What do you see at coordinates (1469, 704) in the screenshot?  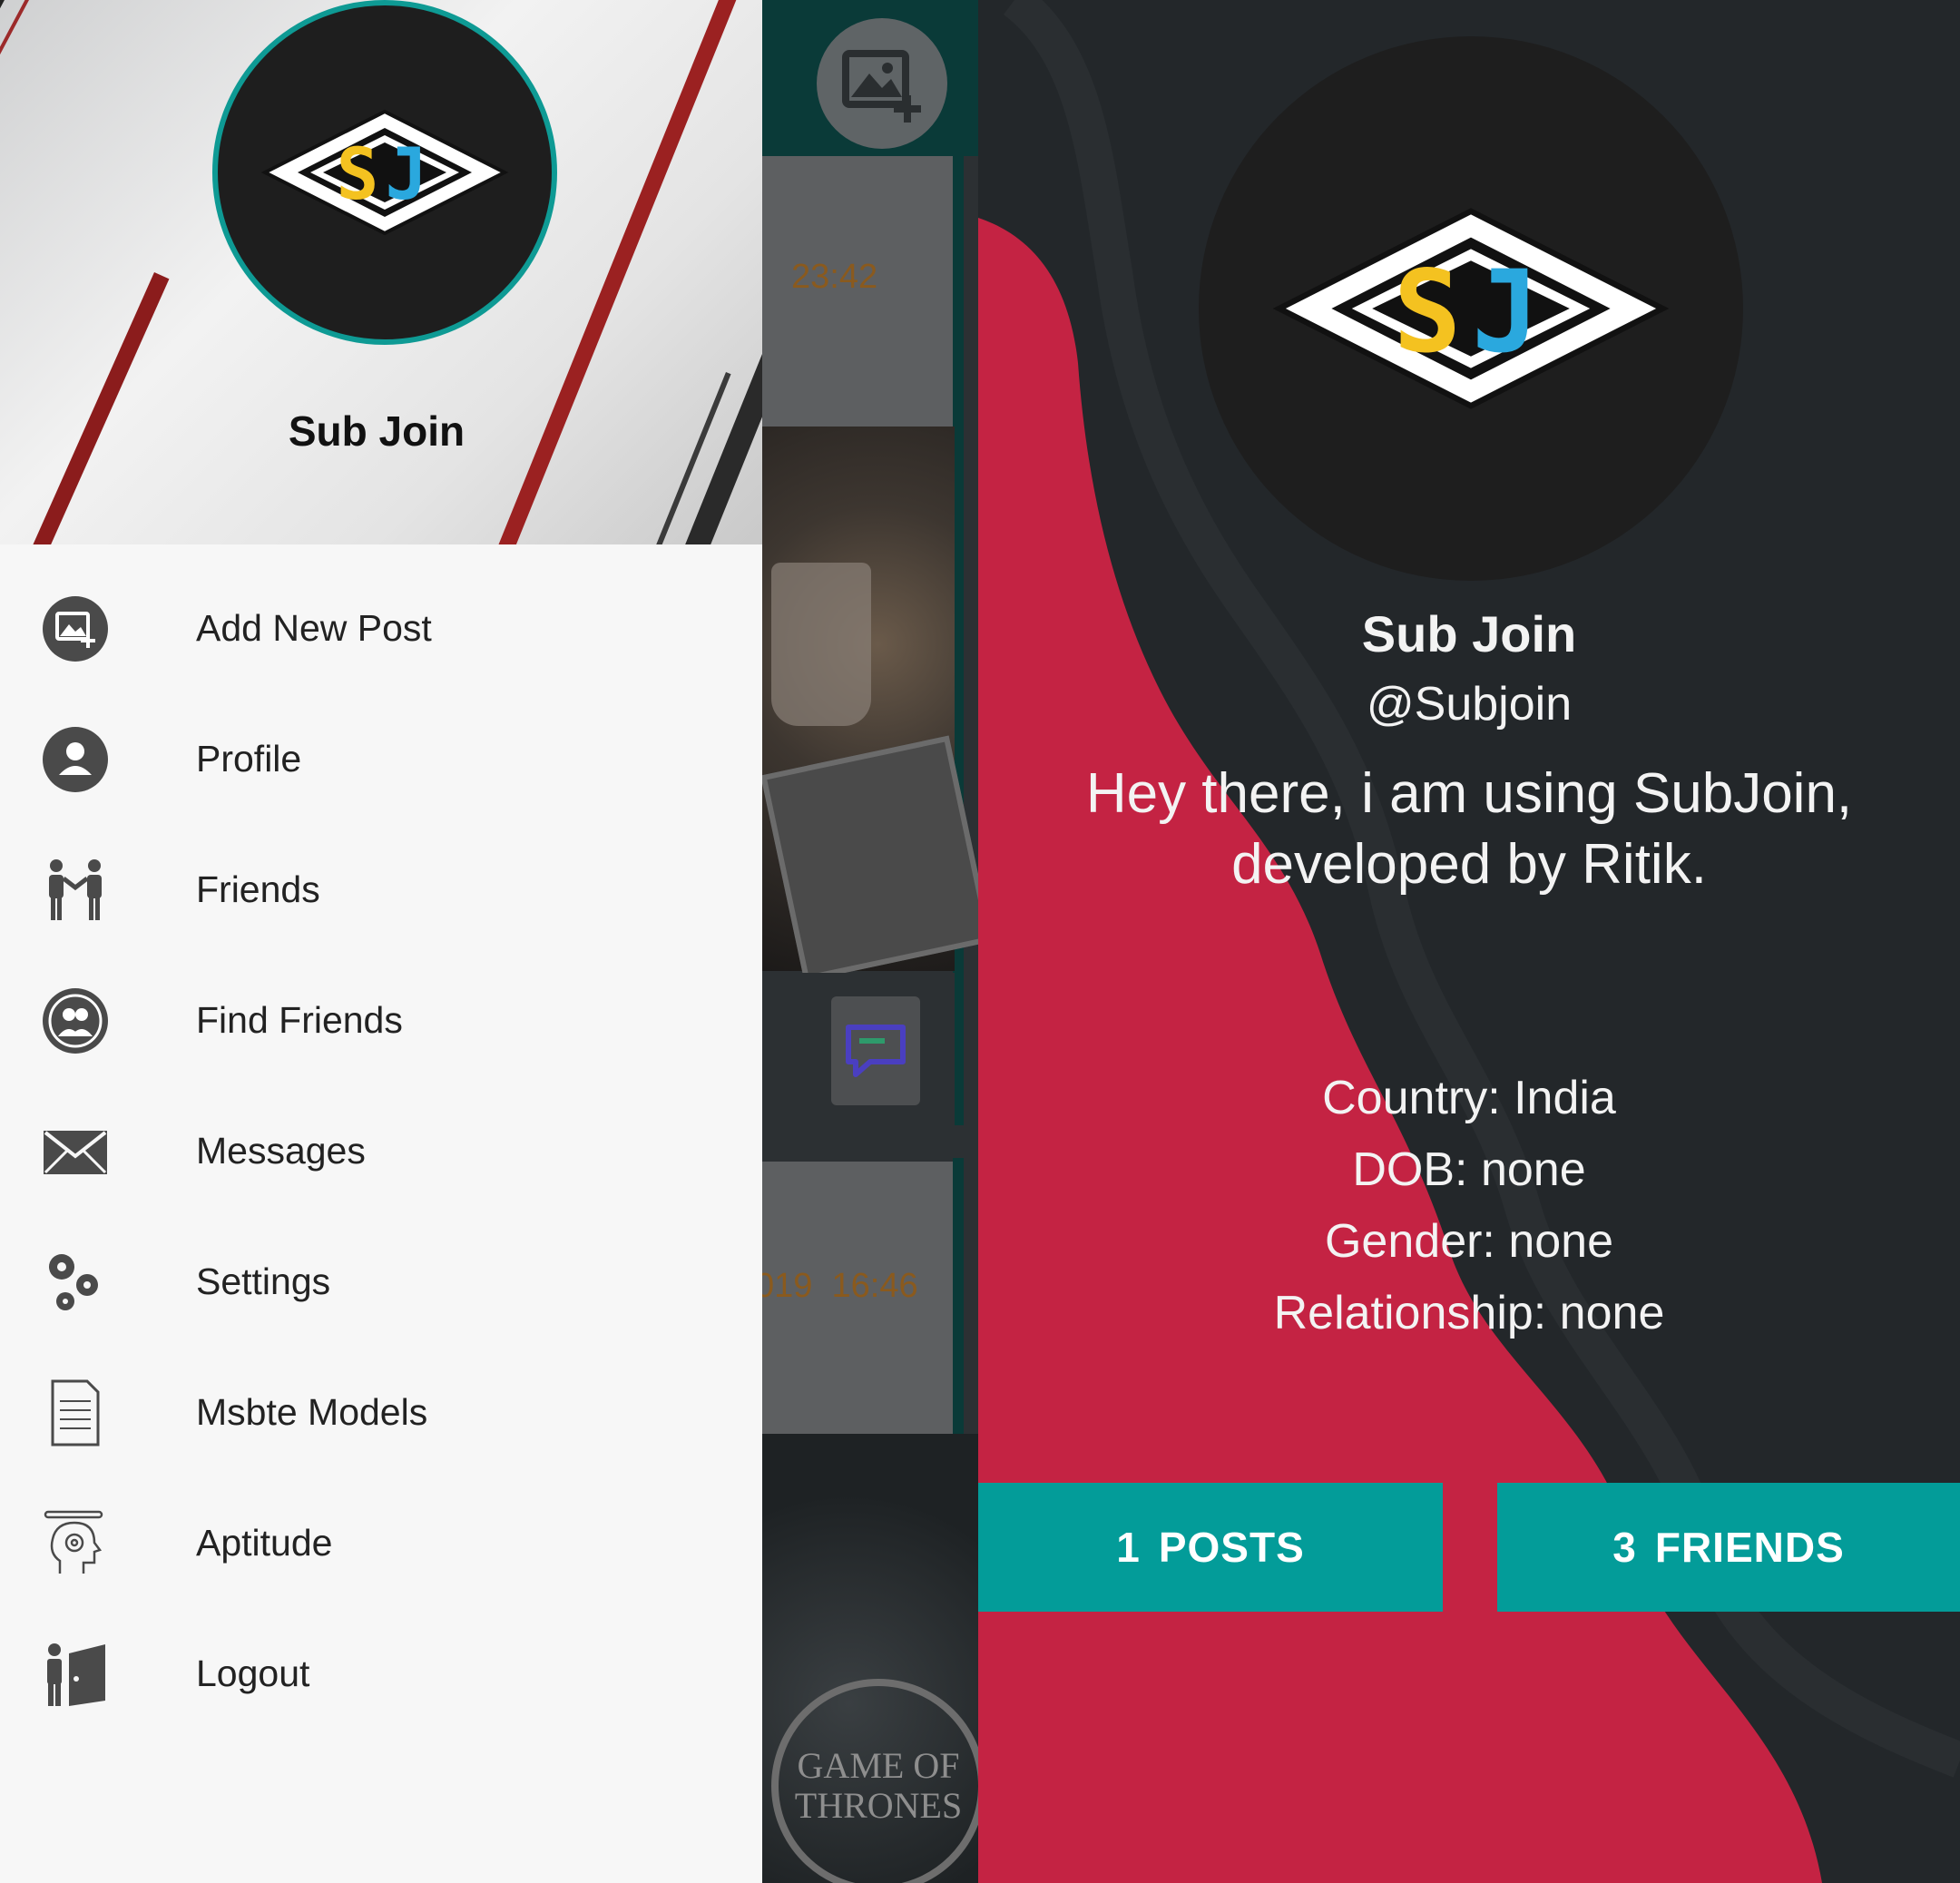 I see `profile-username: @Subjoin` at bounding box center [1469, 704].